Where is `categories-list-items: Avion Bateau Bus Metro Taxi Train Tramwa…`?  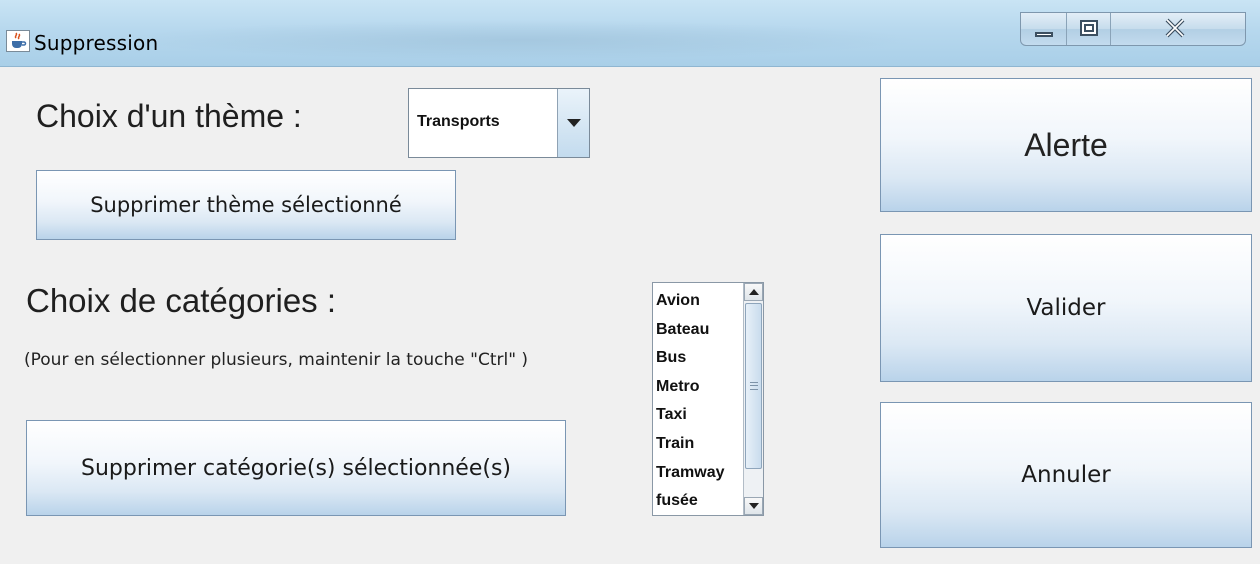 categories-list-items: Avion Bateau Bus Metro Taxi Train Tramwa… is located at coordinates (700, 401).